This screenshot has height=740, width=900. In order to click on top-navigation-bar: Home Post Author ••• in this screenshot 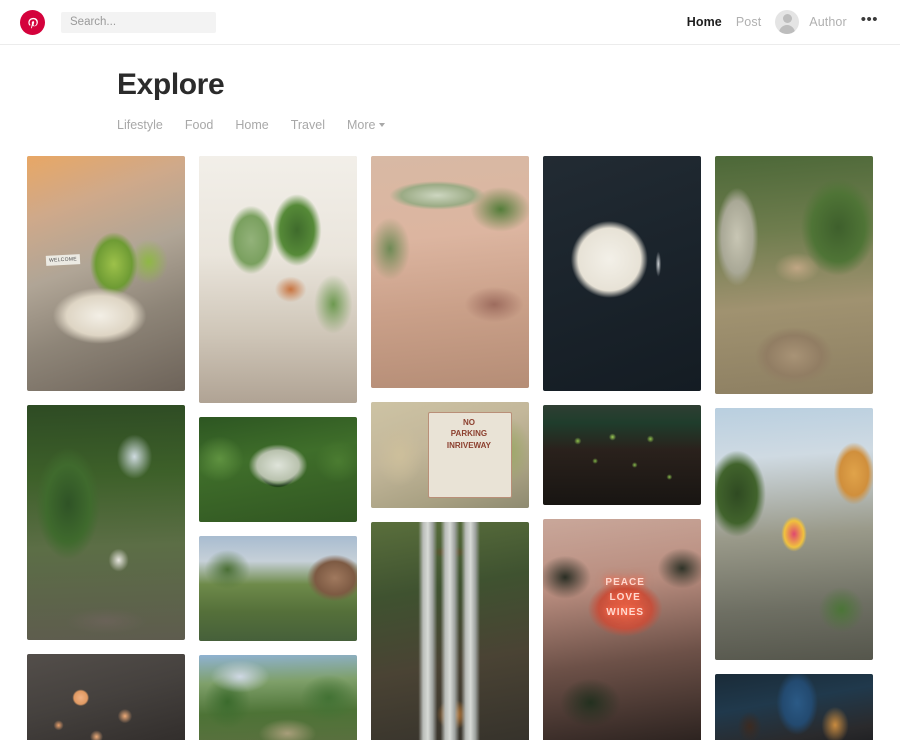, I will do `click(450, 22)`.